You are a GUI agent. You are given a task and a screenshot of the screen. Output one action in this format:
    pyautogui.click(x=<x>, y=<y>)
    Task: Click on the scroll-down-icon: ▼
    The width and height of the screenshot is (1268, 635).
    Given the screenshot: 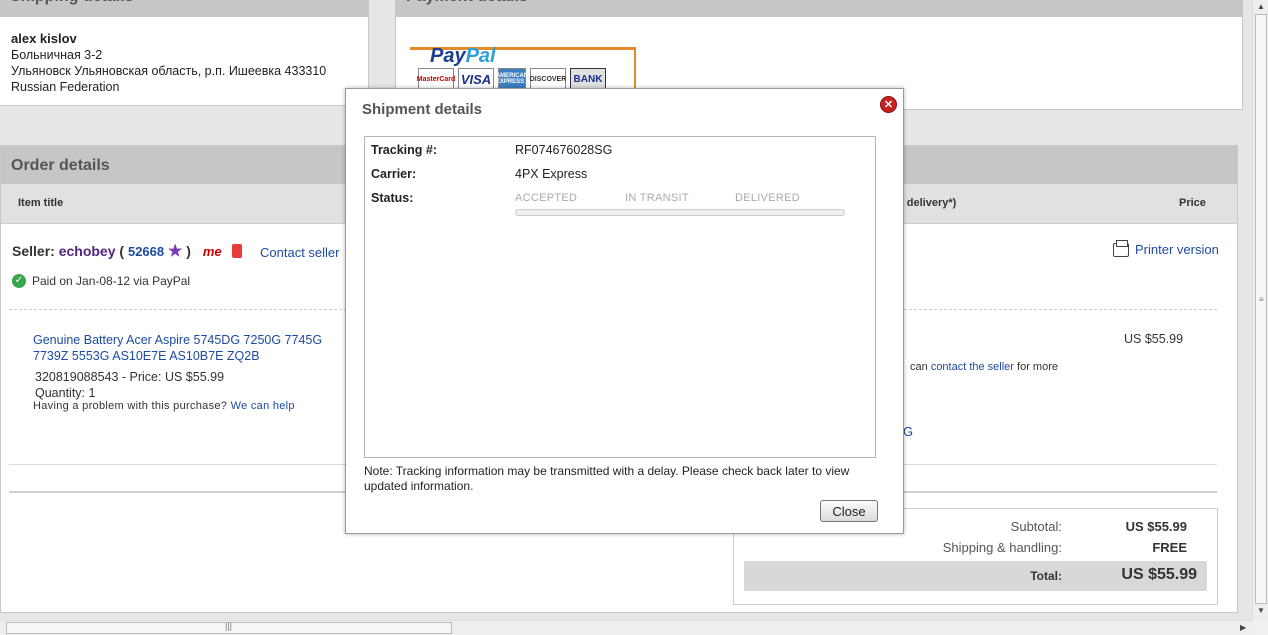 What is the action you would take?
    pyautogui.click(x=1261, y=610)
    